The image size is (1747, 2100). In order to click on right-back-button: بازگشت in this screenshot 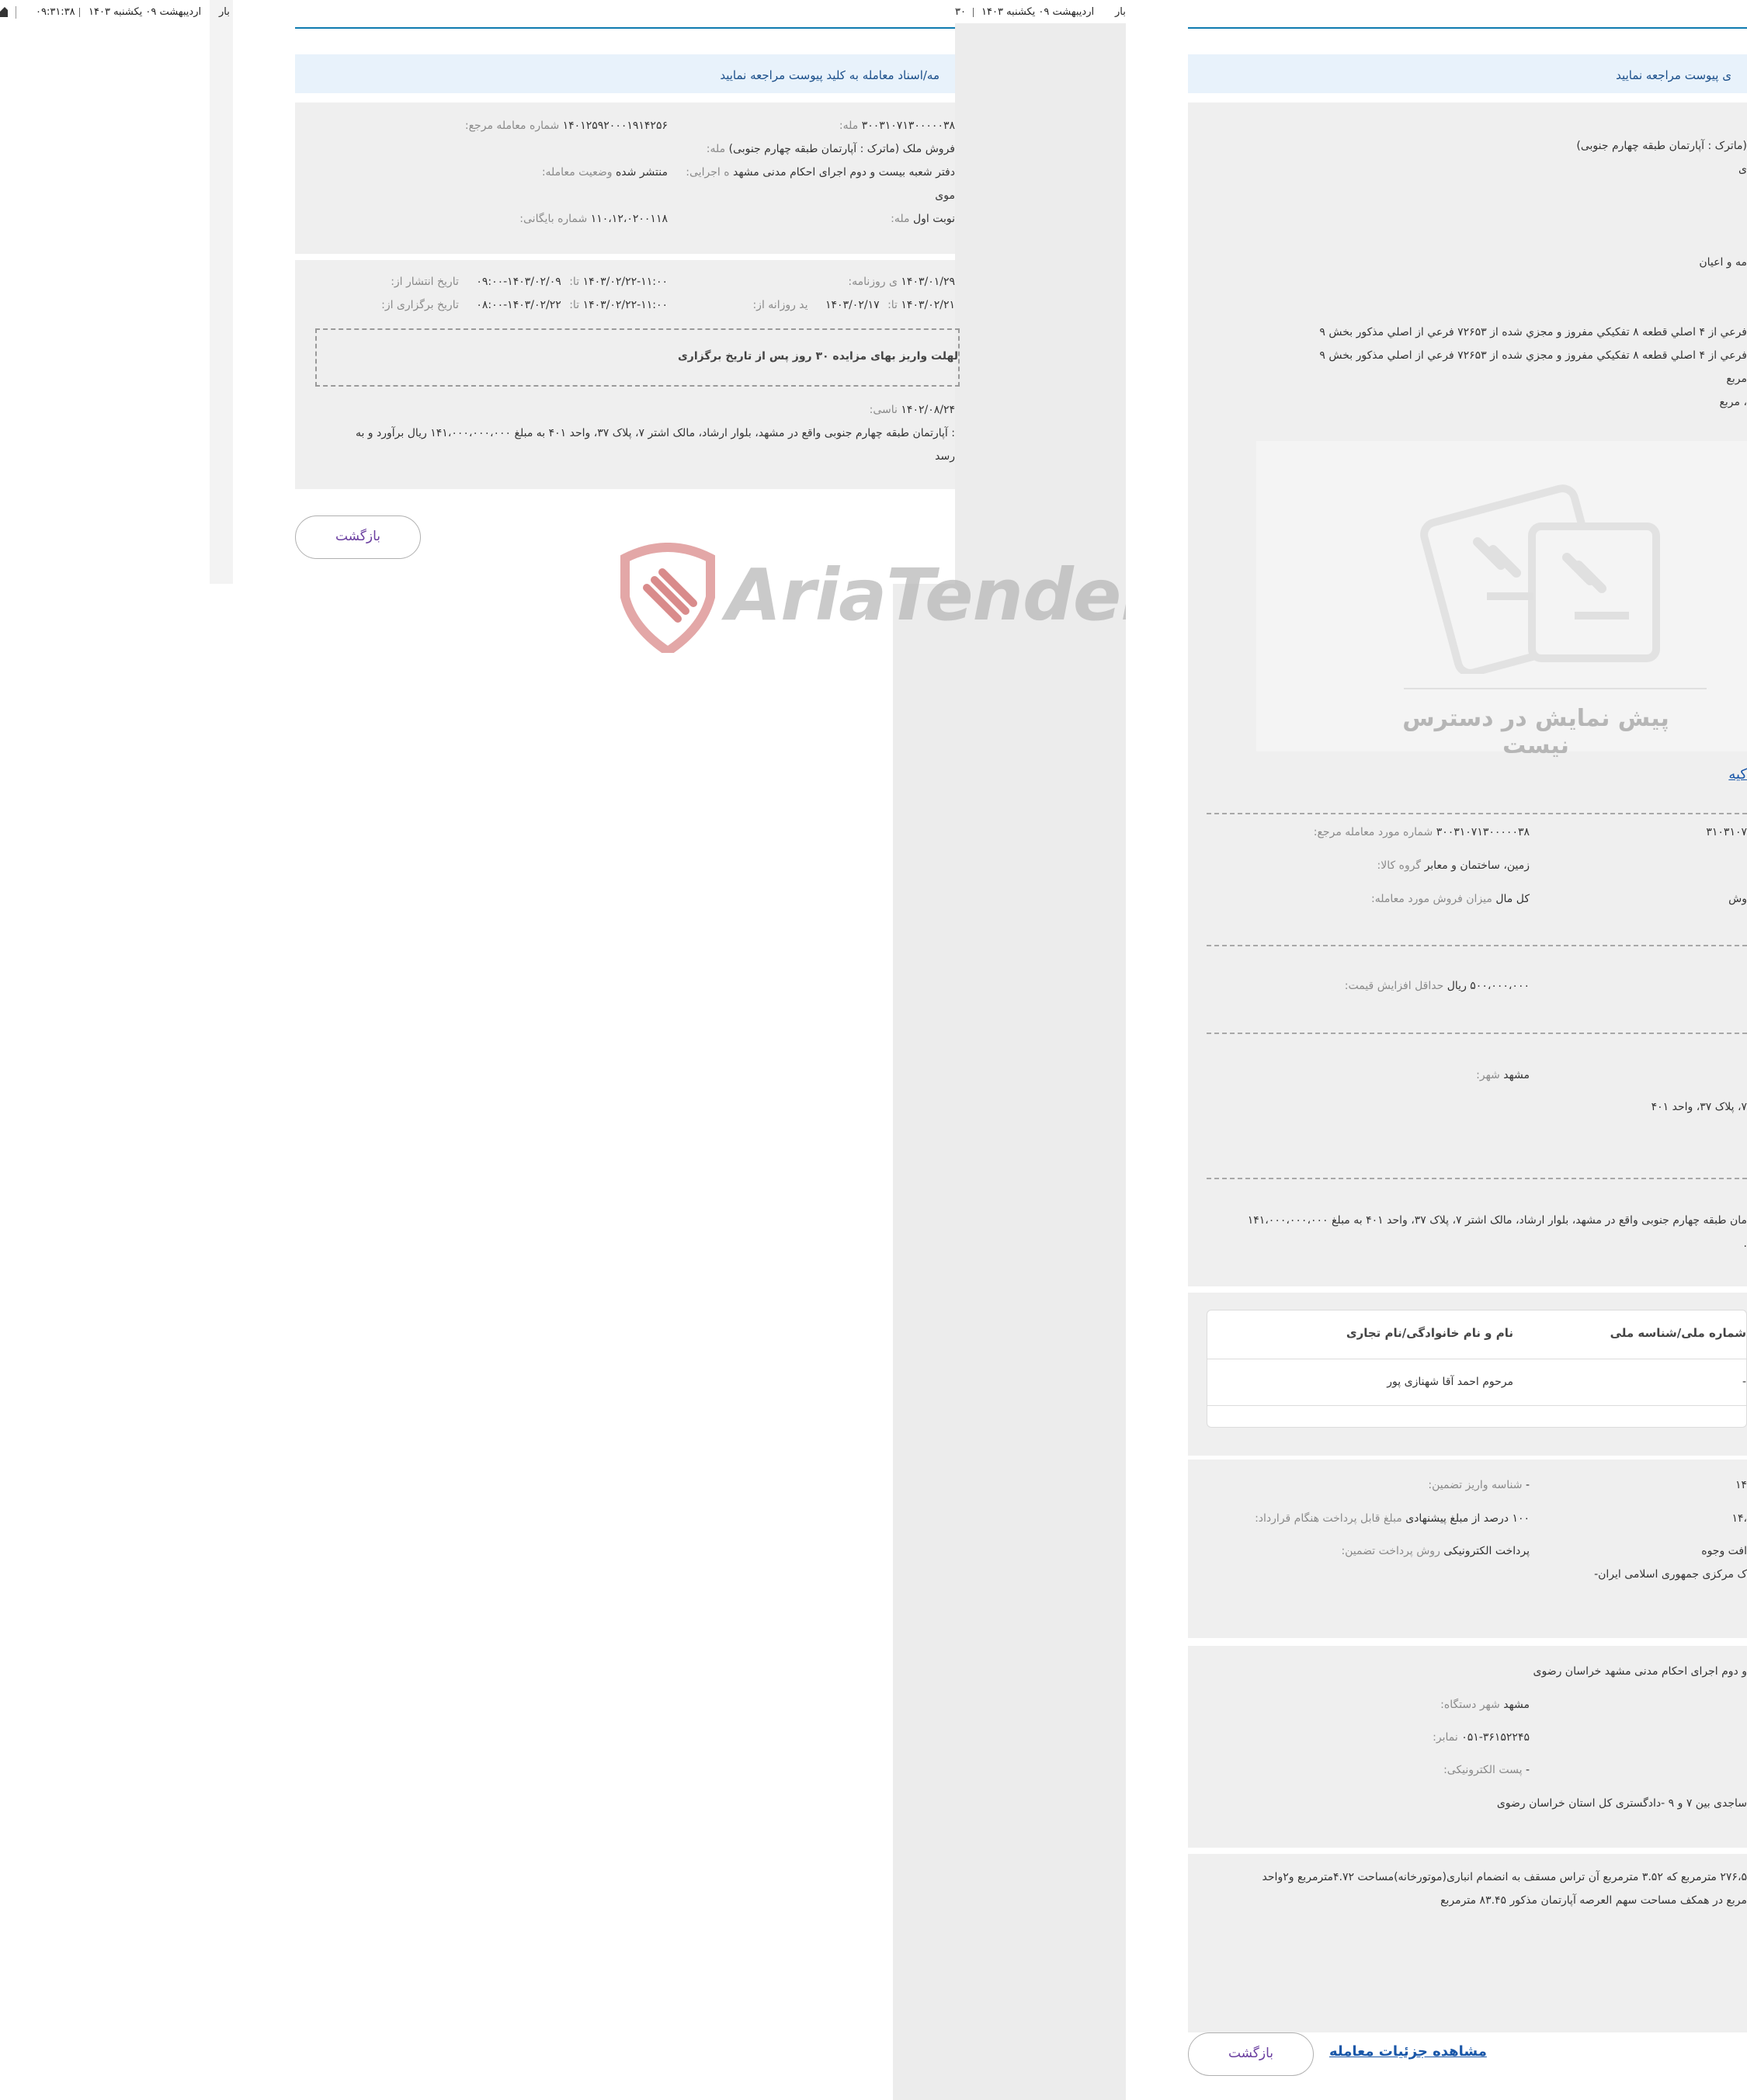, I will do `click(1251, 2054)`.